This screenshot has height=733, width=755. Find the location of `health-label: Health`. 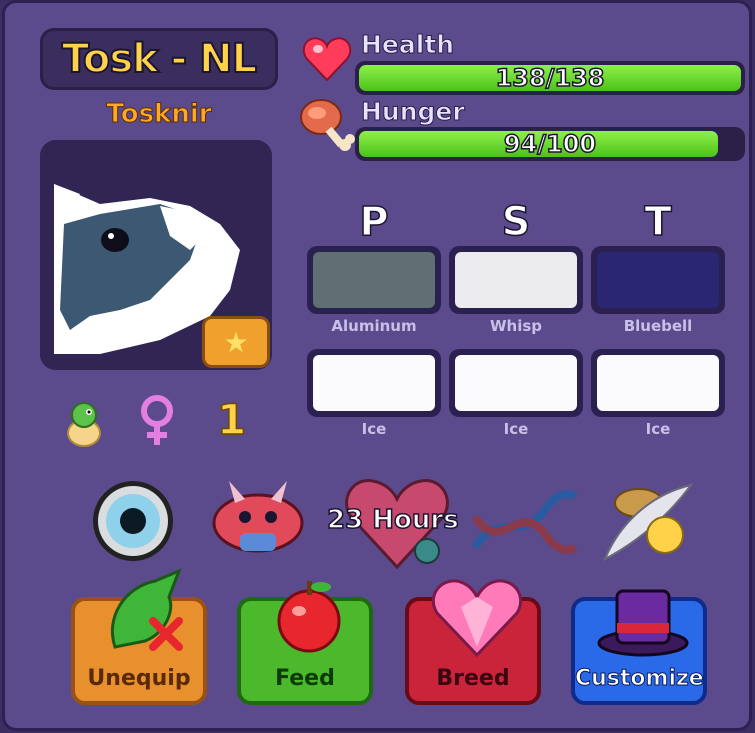

health-label: Health is located at coordinates (407, 45).